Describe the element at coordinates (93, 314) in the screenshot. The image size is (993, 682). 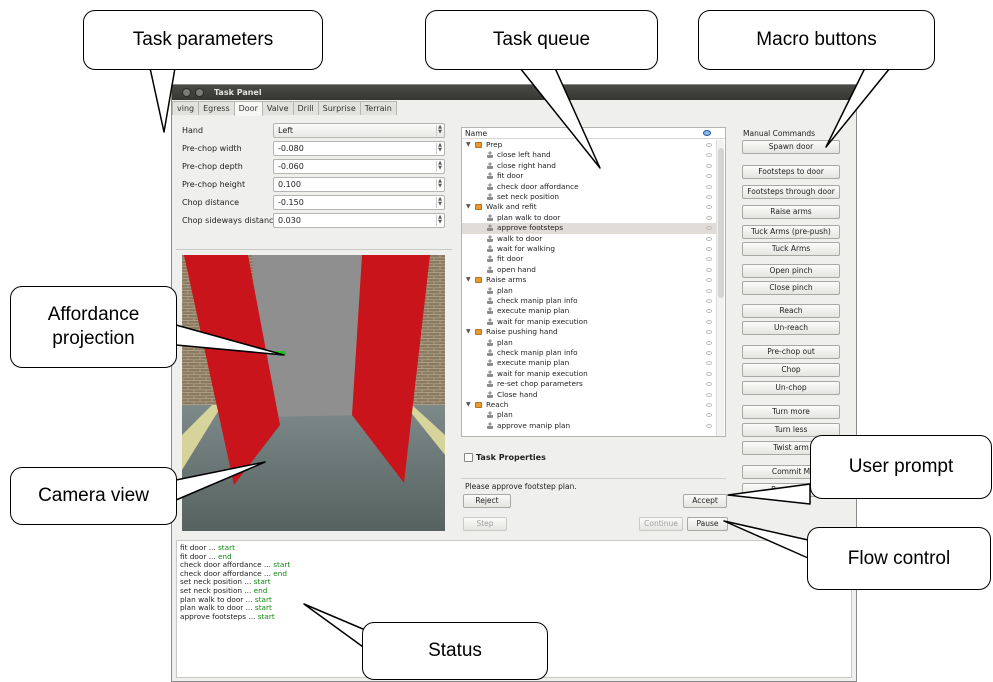
I see `callout-affordance-line1: Affordance` at that location.